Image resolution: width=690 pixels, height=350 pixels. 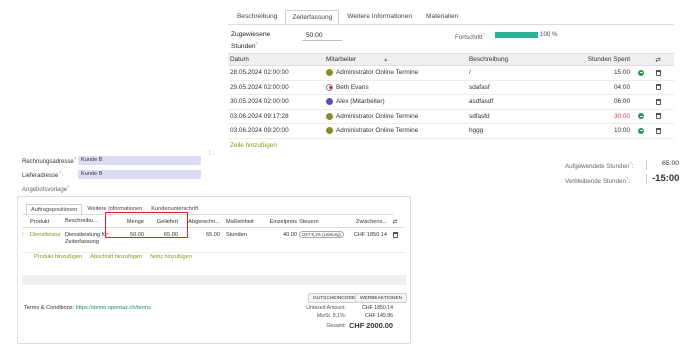 What do you see at coordinates (476, 131) in the screenshot?
I see `row-description: hggg` at bounding box center [476, 131].